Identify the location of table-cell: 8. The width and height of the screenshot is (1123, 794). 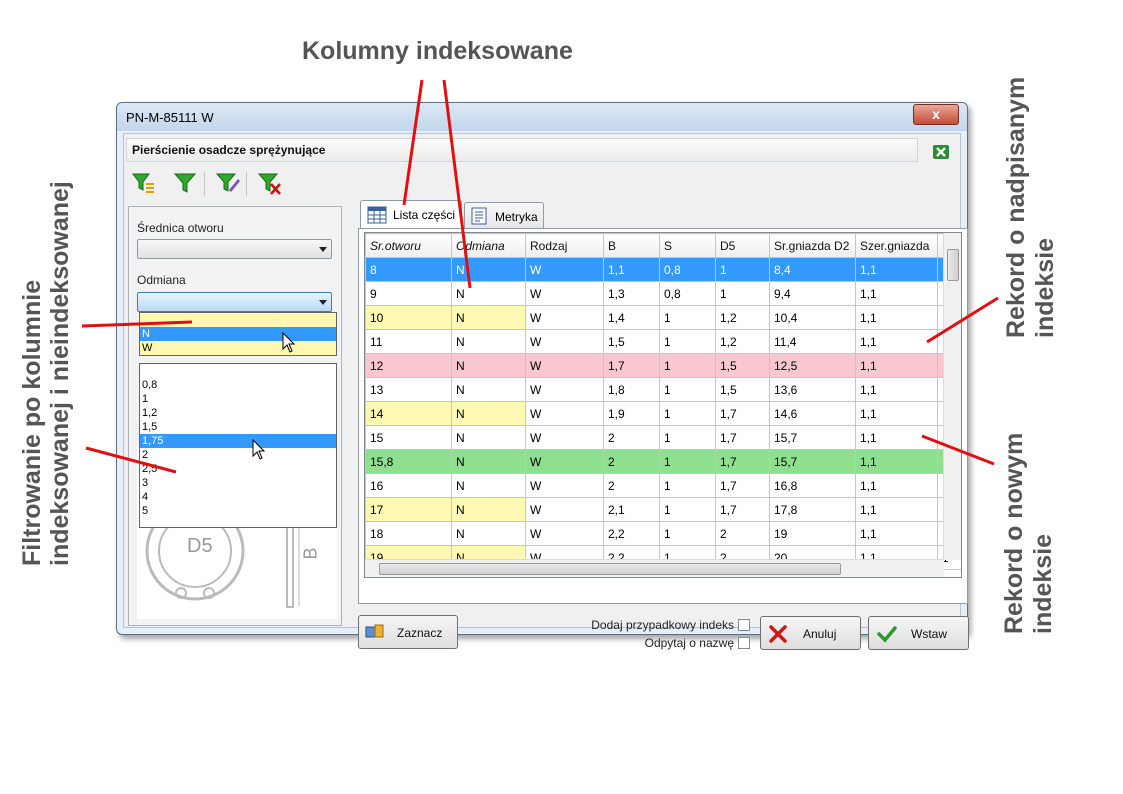
(408, 269).